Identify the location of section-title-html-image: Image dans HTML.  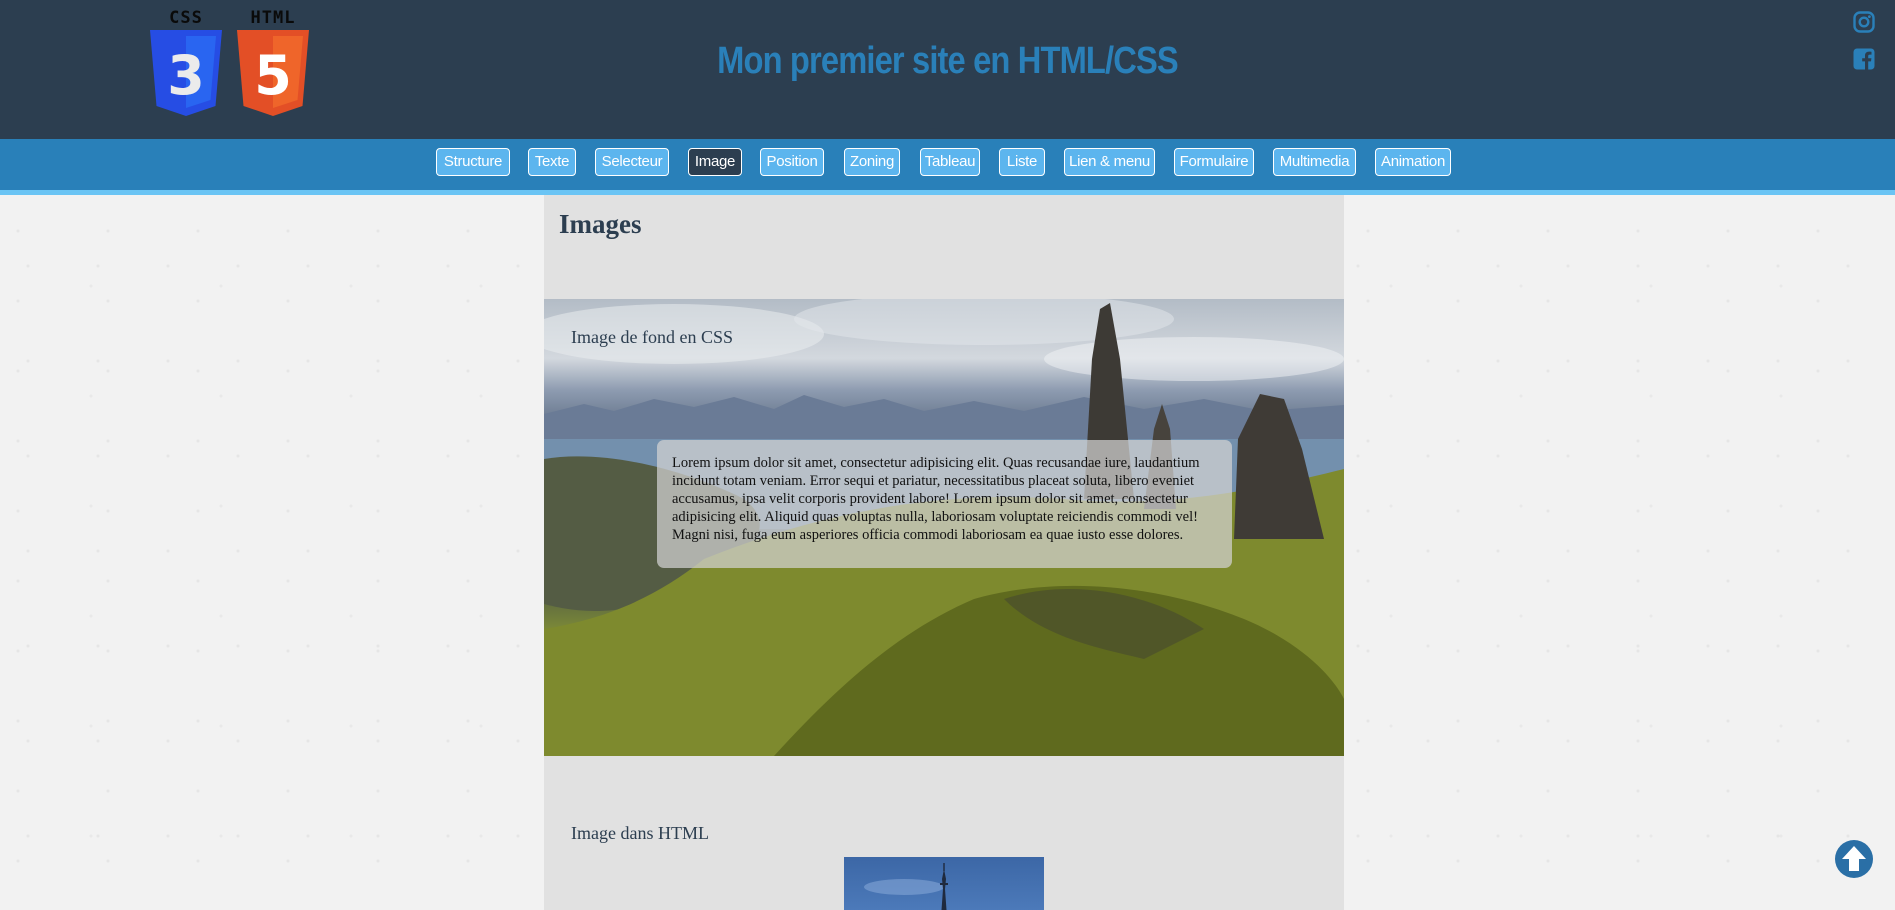
(640, 833).